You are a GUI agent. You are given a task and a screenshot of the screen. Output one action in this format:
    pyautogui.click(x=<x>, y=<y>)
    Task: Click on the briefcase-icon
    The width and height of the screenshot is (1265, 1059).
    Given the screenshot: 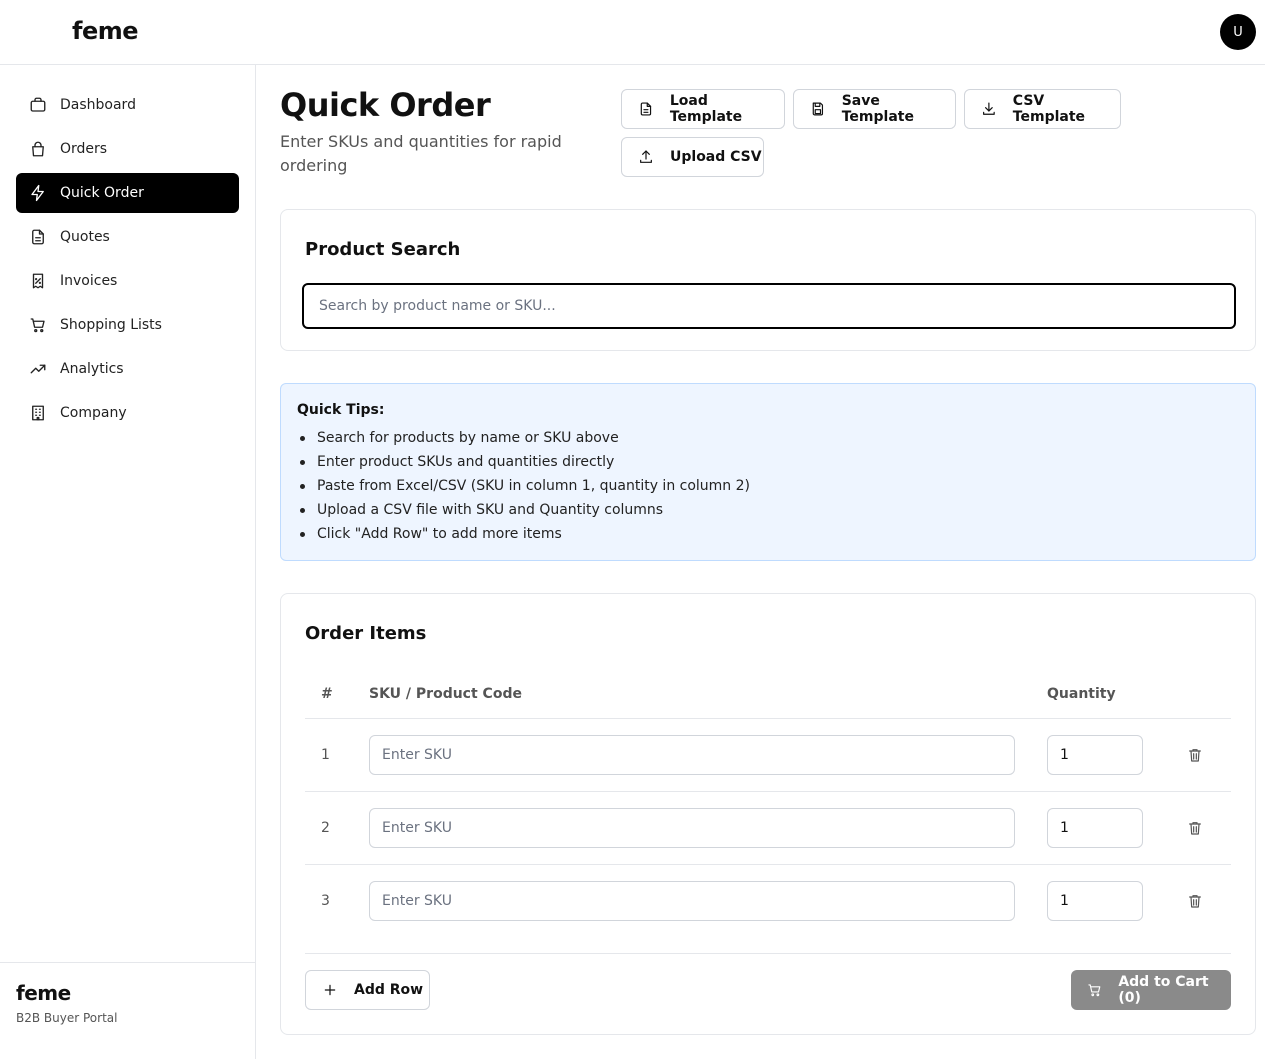 What is the action you would take?
    pyautogui.click(x=38, y=105)
    